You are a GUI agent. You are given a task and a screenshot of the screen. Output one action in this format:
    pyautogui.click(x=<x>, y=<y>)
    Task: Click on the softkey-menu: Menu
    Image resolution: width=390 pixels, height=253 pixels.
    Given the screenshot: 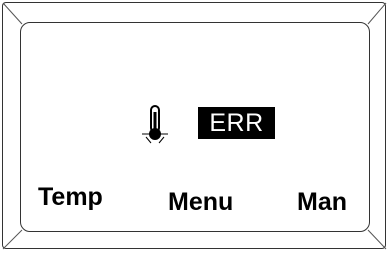 What is the action you would take?
    pyautogui.click(x=200, y=202)
    